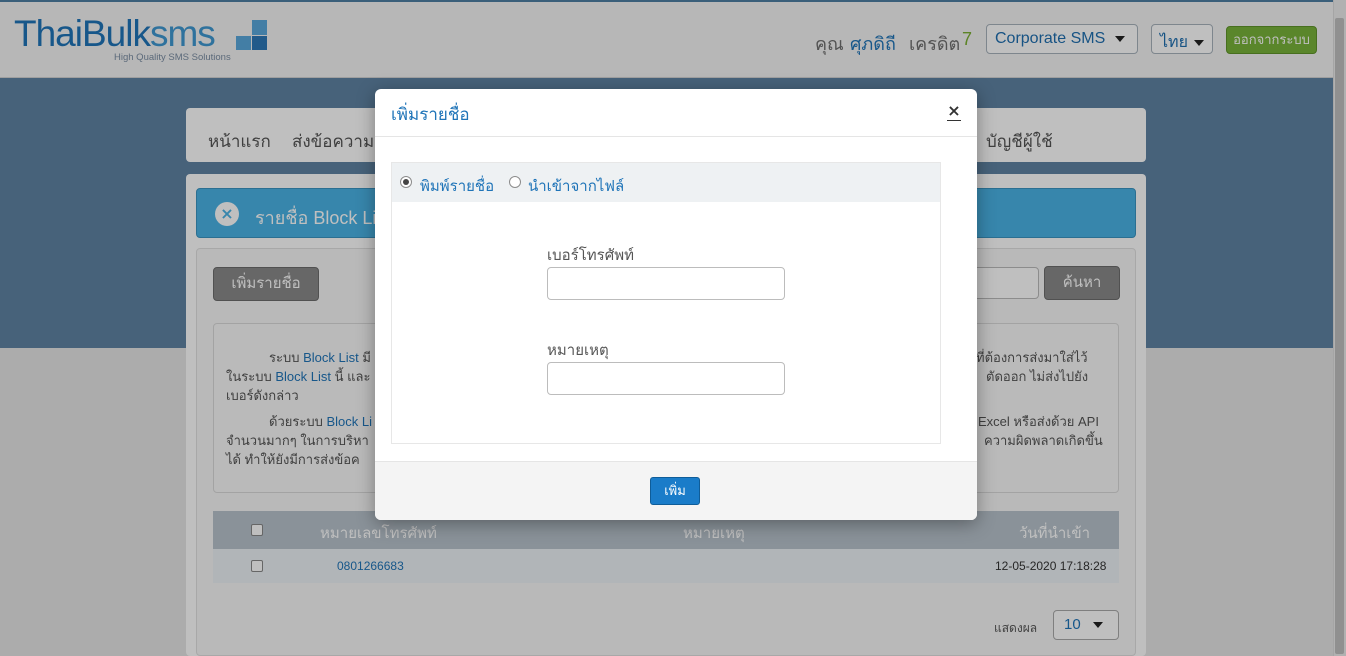  What do you see at coordinates (457, 186) in the screenshot?
I see `radio-type-names-label: พิมพ์รายชื่อ` at bounding box center [457, 186].